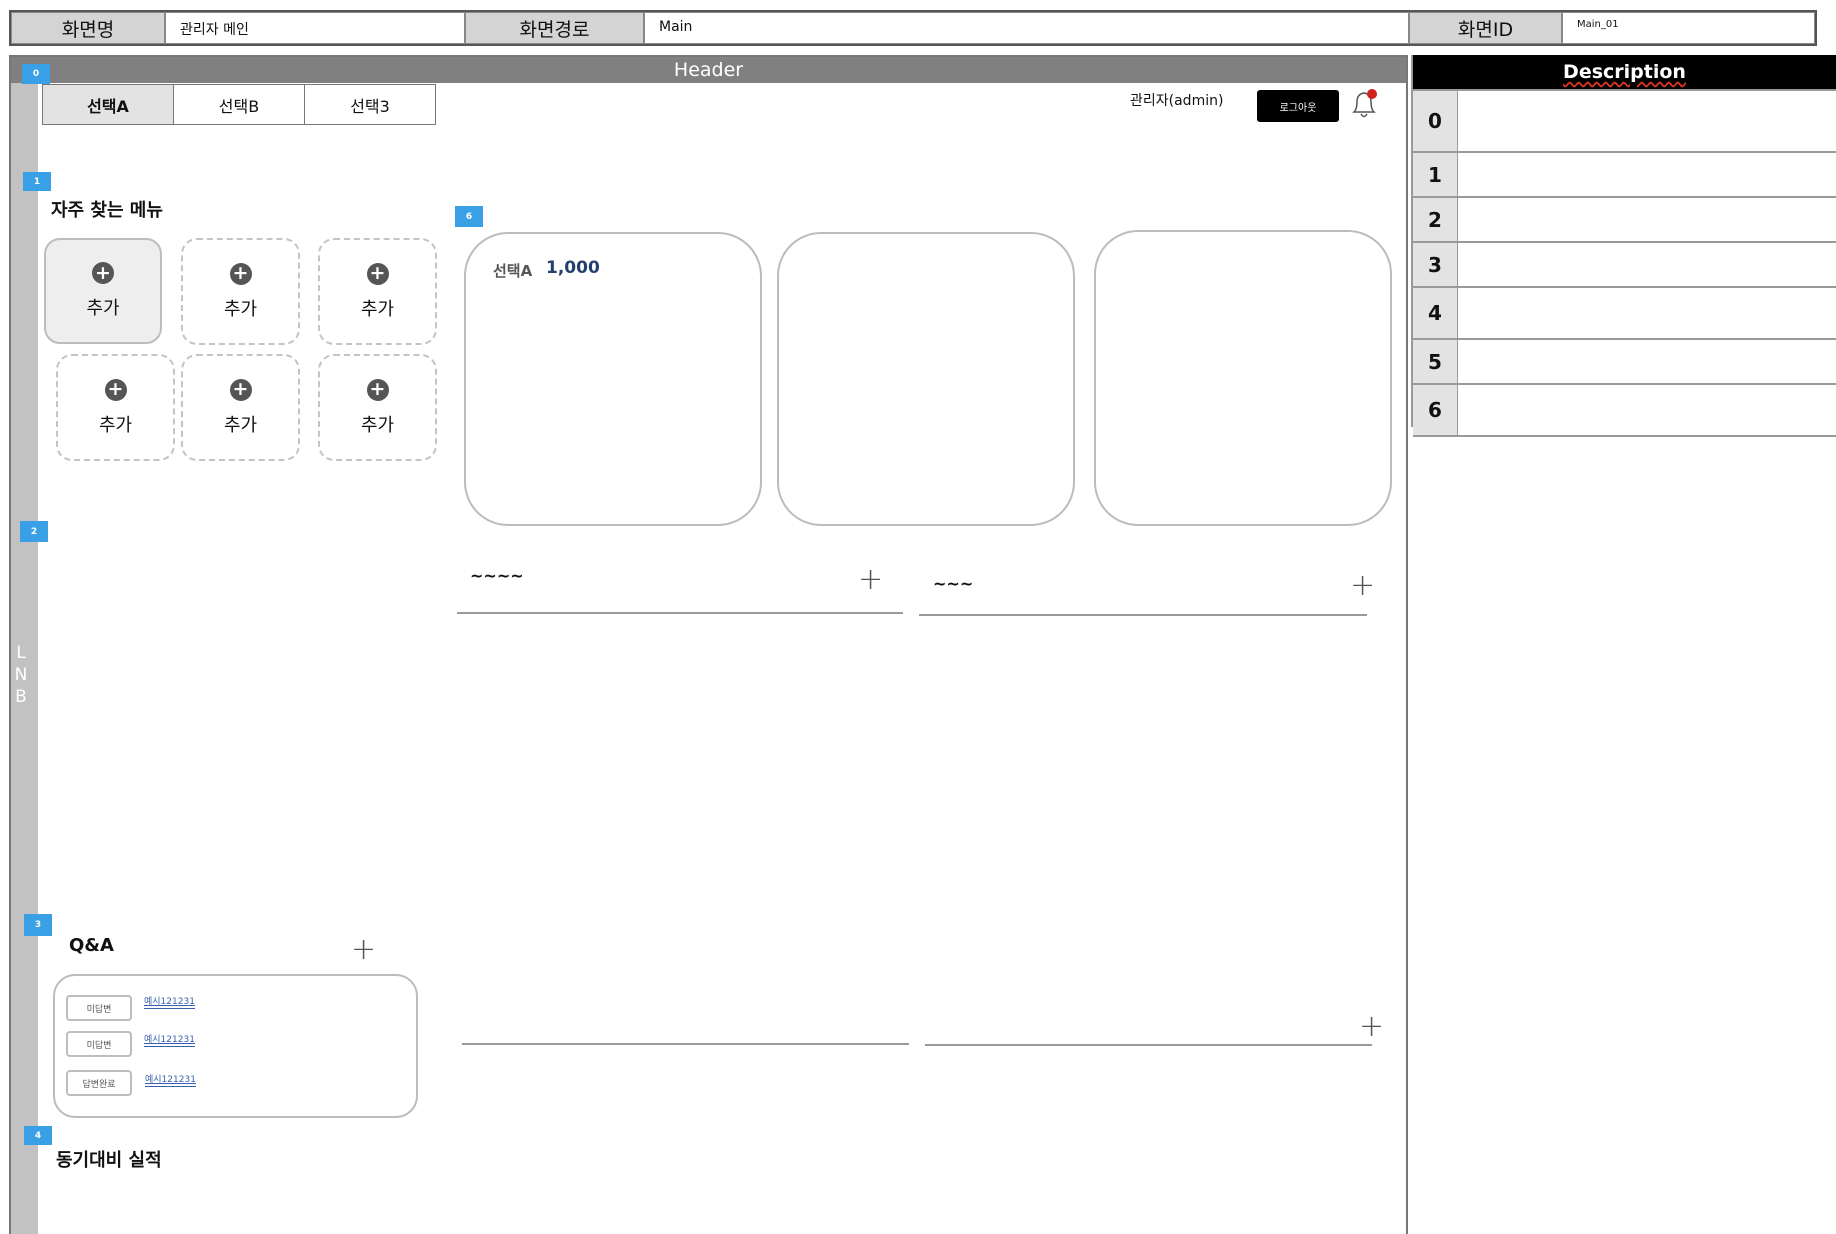 This screenshot has height=1234, width=1836. I want to click on screen-name-value: 관리자 메인, so click(315, 28).